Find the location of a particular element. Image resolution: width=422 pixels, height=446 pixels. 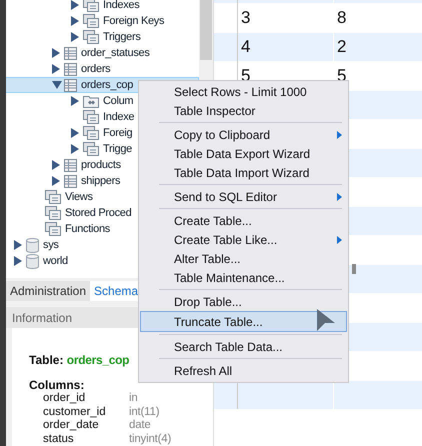

tree-item: Triggers is located at coordinates (102, 37).